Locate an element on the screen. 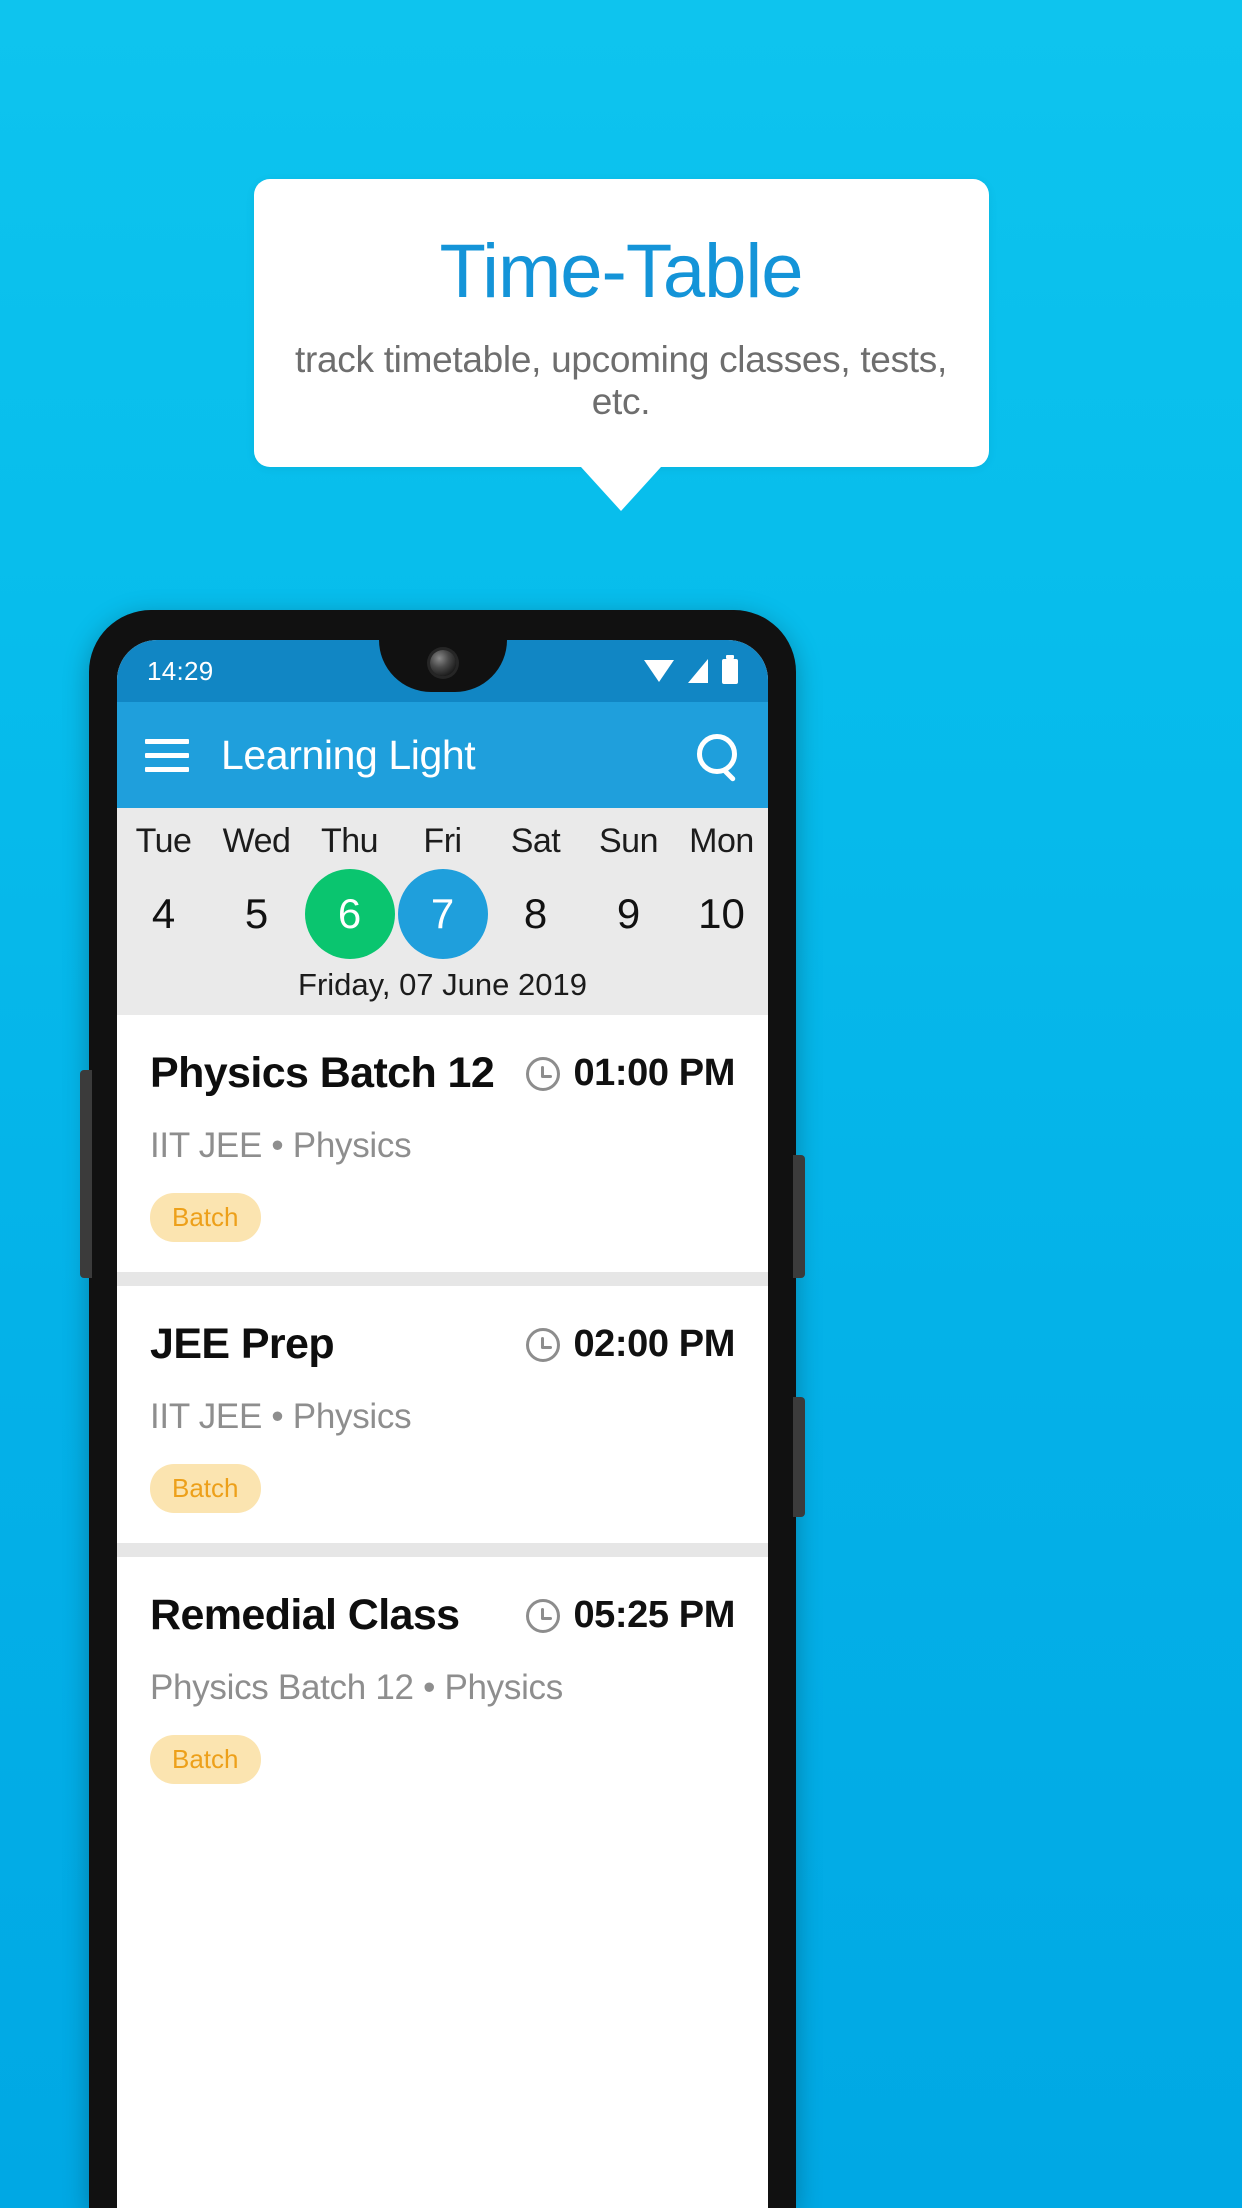 This screenshot has width=1242, height=2208. date-number-wrap: 10 is located at coordinates (721, 914).